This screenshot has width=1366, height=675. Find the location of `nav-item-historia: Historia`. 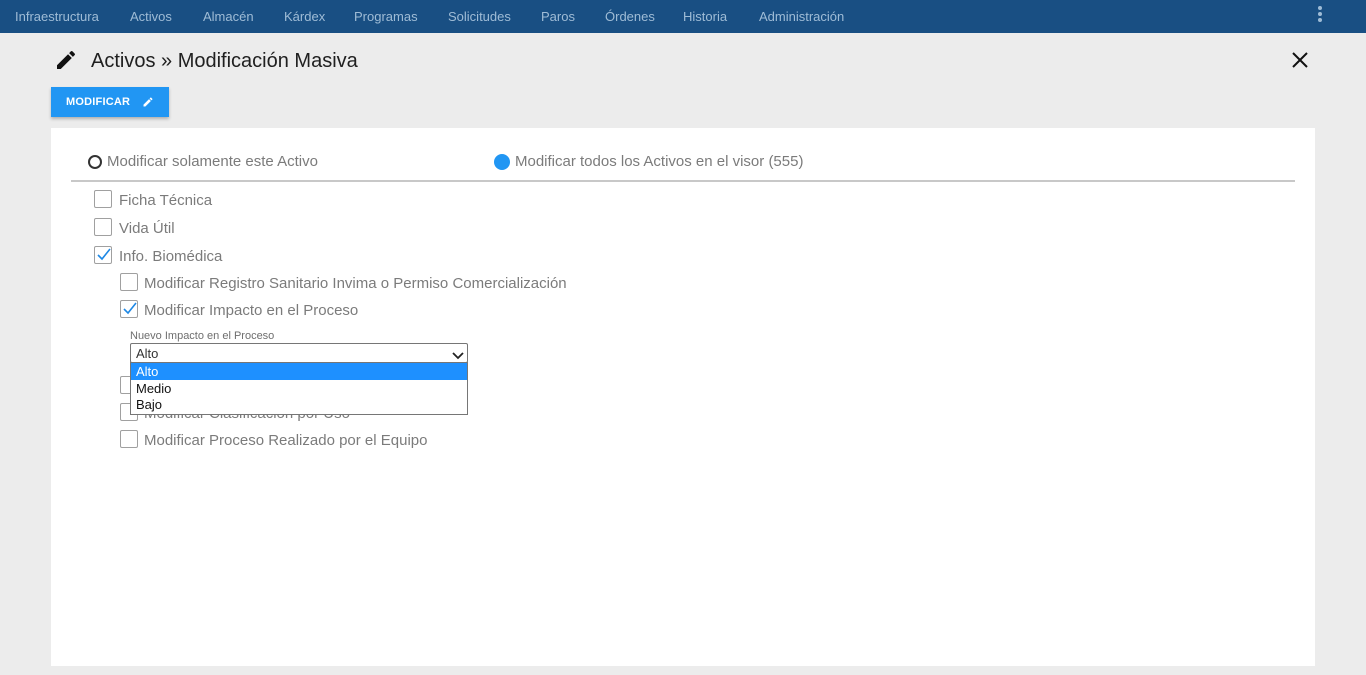

nav-item-historia: Historia is located at coordinates (705, 16).